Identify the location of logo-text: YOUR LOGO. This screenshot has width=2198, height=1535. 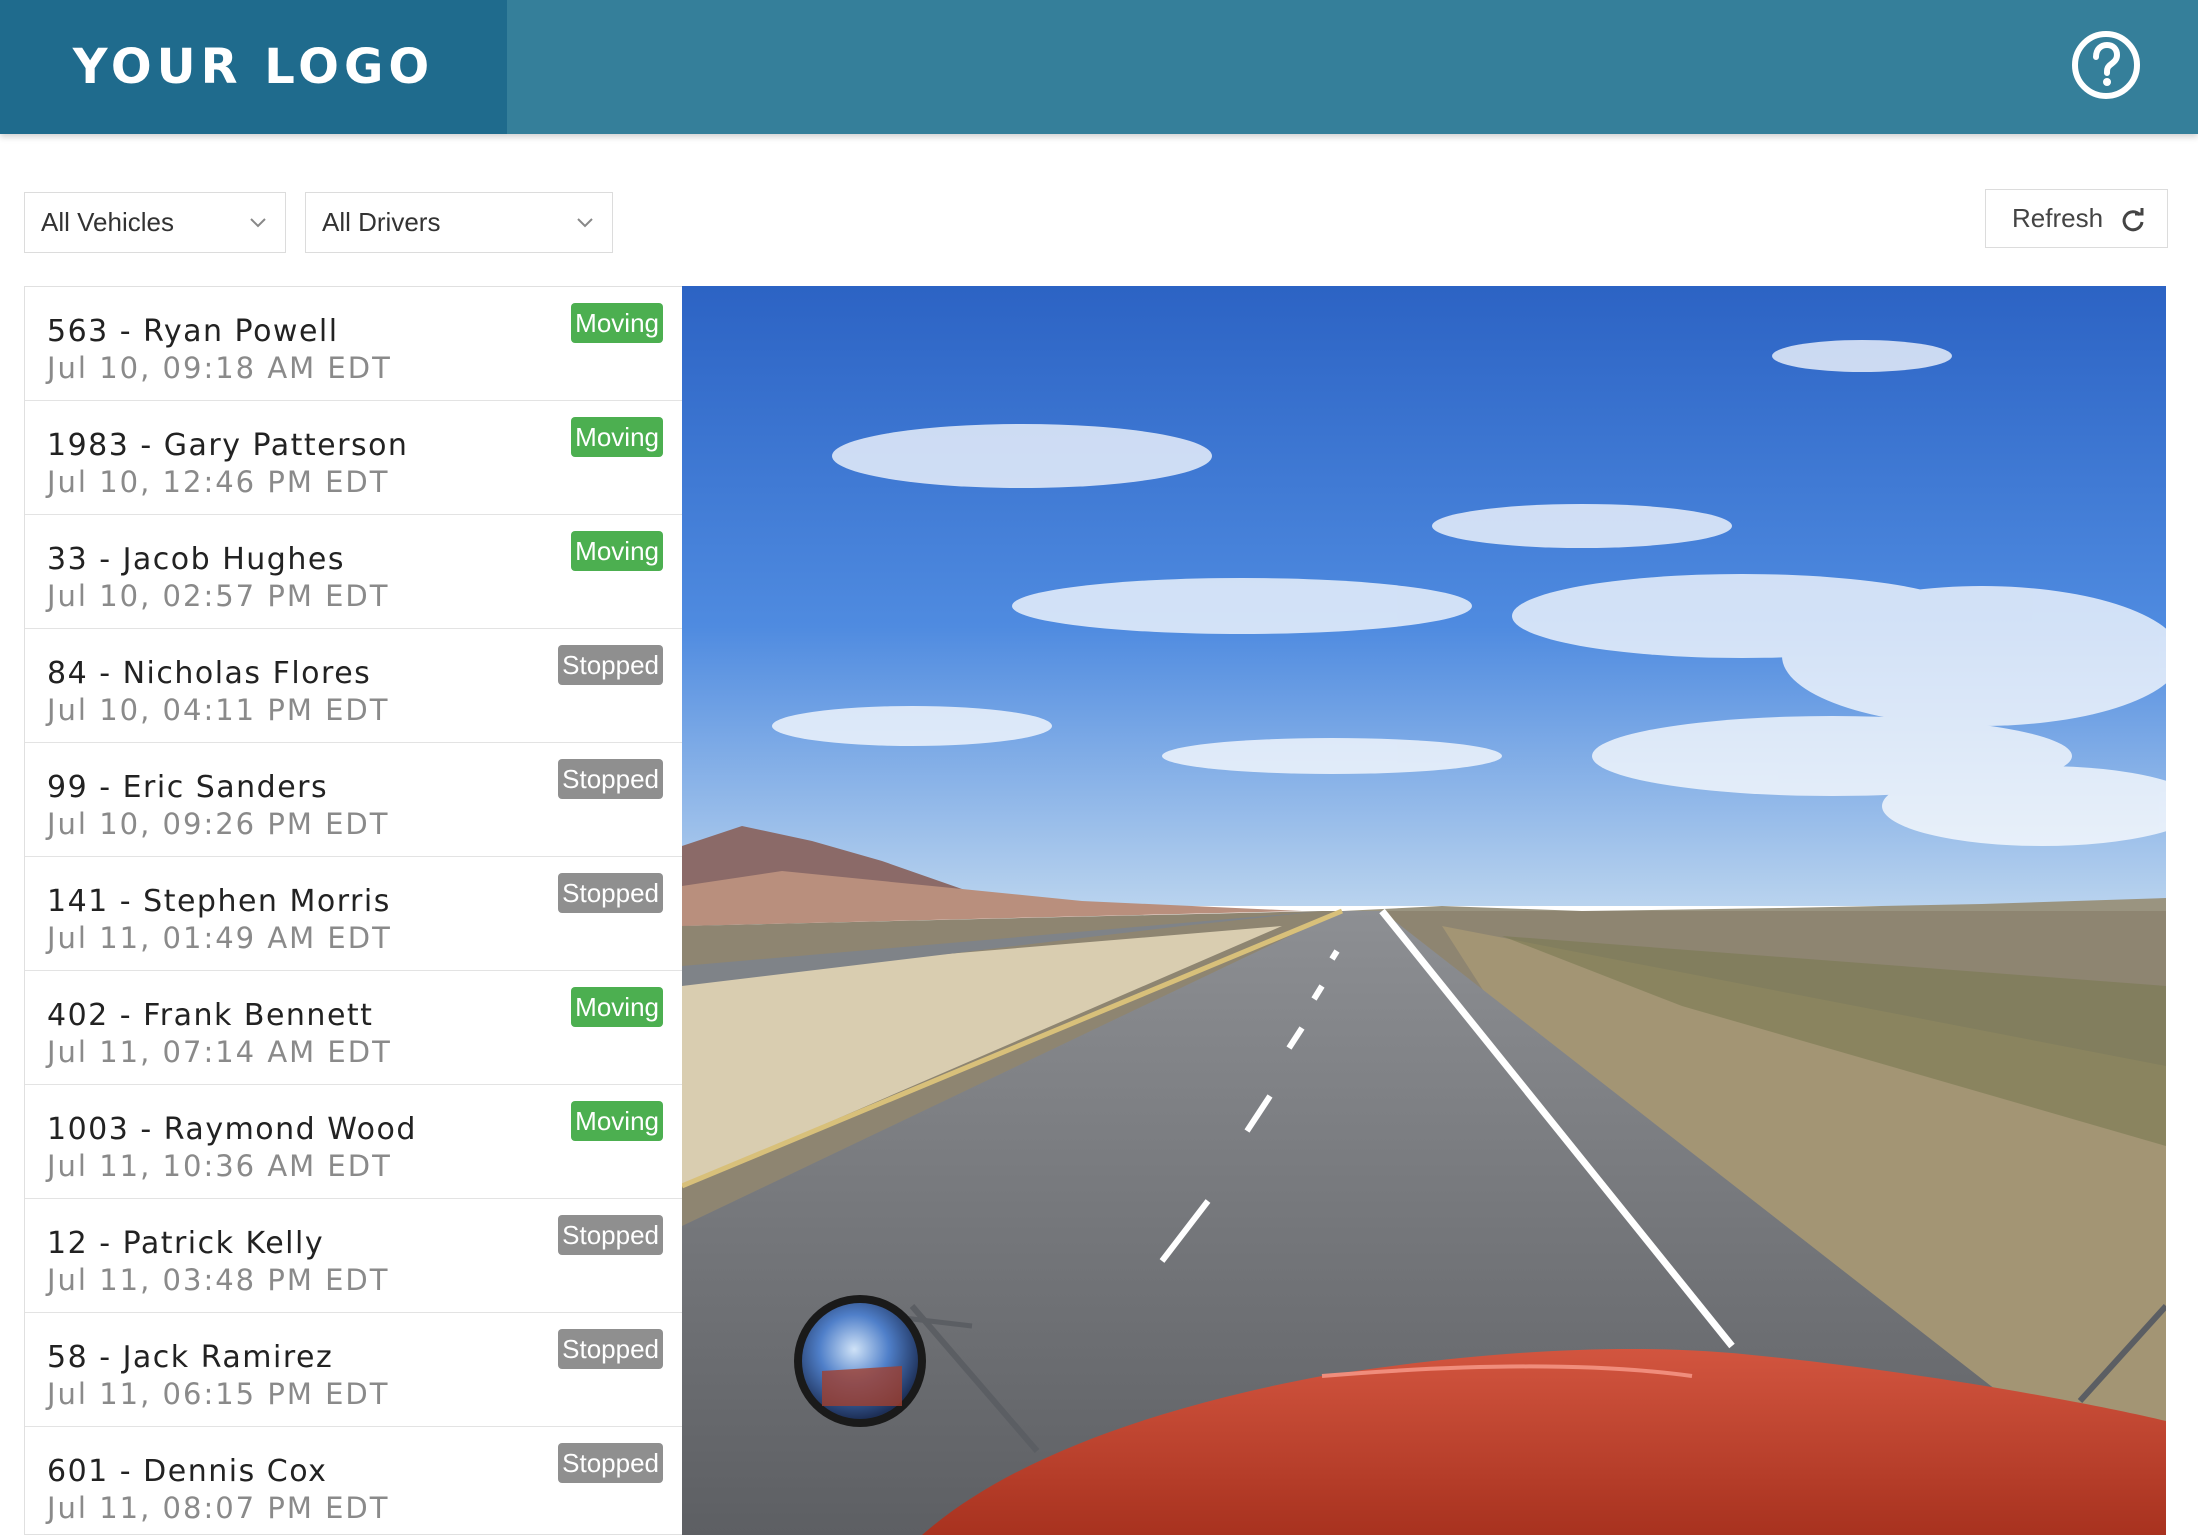
(253, 67).